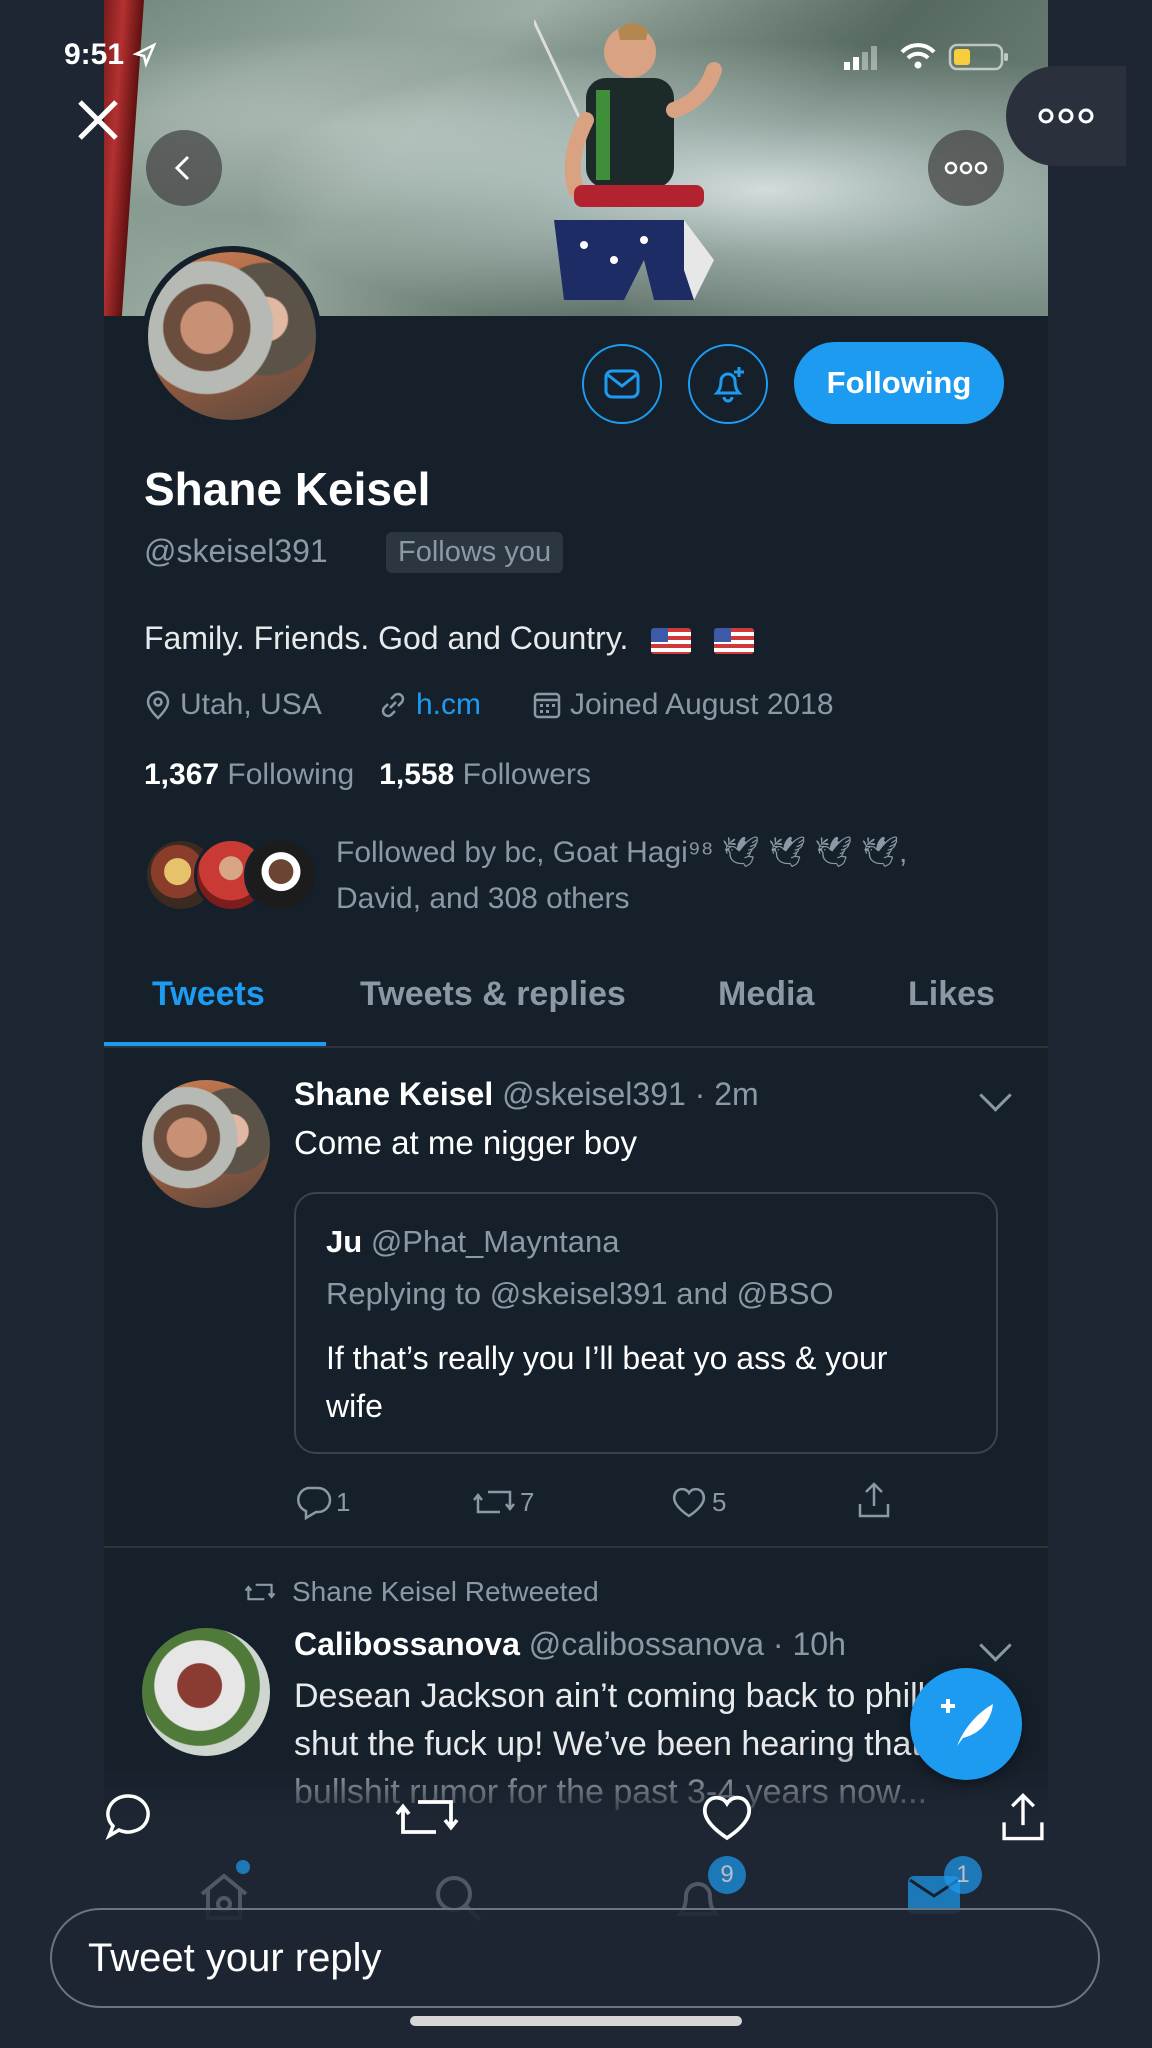  I want to click on status-time: 9:51, so click(94, 54).